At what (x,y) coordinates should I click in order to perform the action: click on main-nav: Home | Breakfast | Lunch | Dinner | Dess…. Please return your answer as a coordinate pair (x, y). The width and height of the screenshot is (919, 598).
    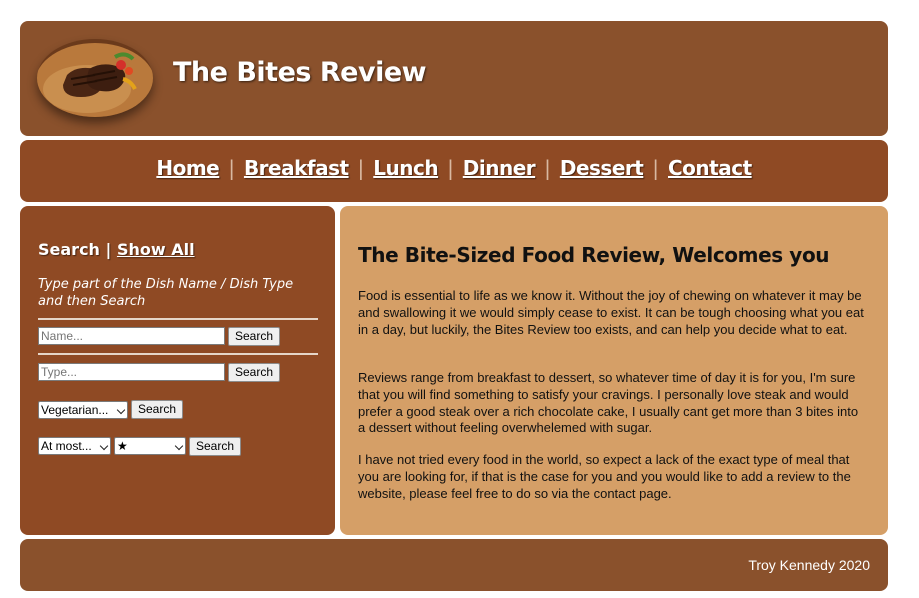
    Looking at the image, I should click on (454, 171).